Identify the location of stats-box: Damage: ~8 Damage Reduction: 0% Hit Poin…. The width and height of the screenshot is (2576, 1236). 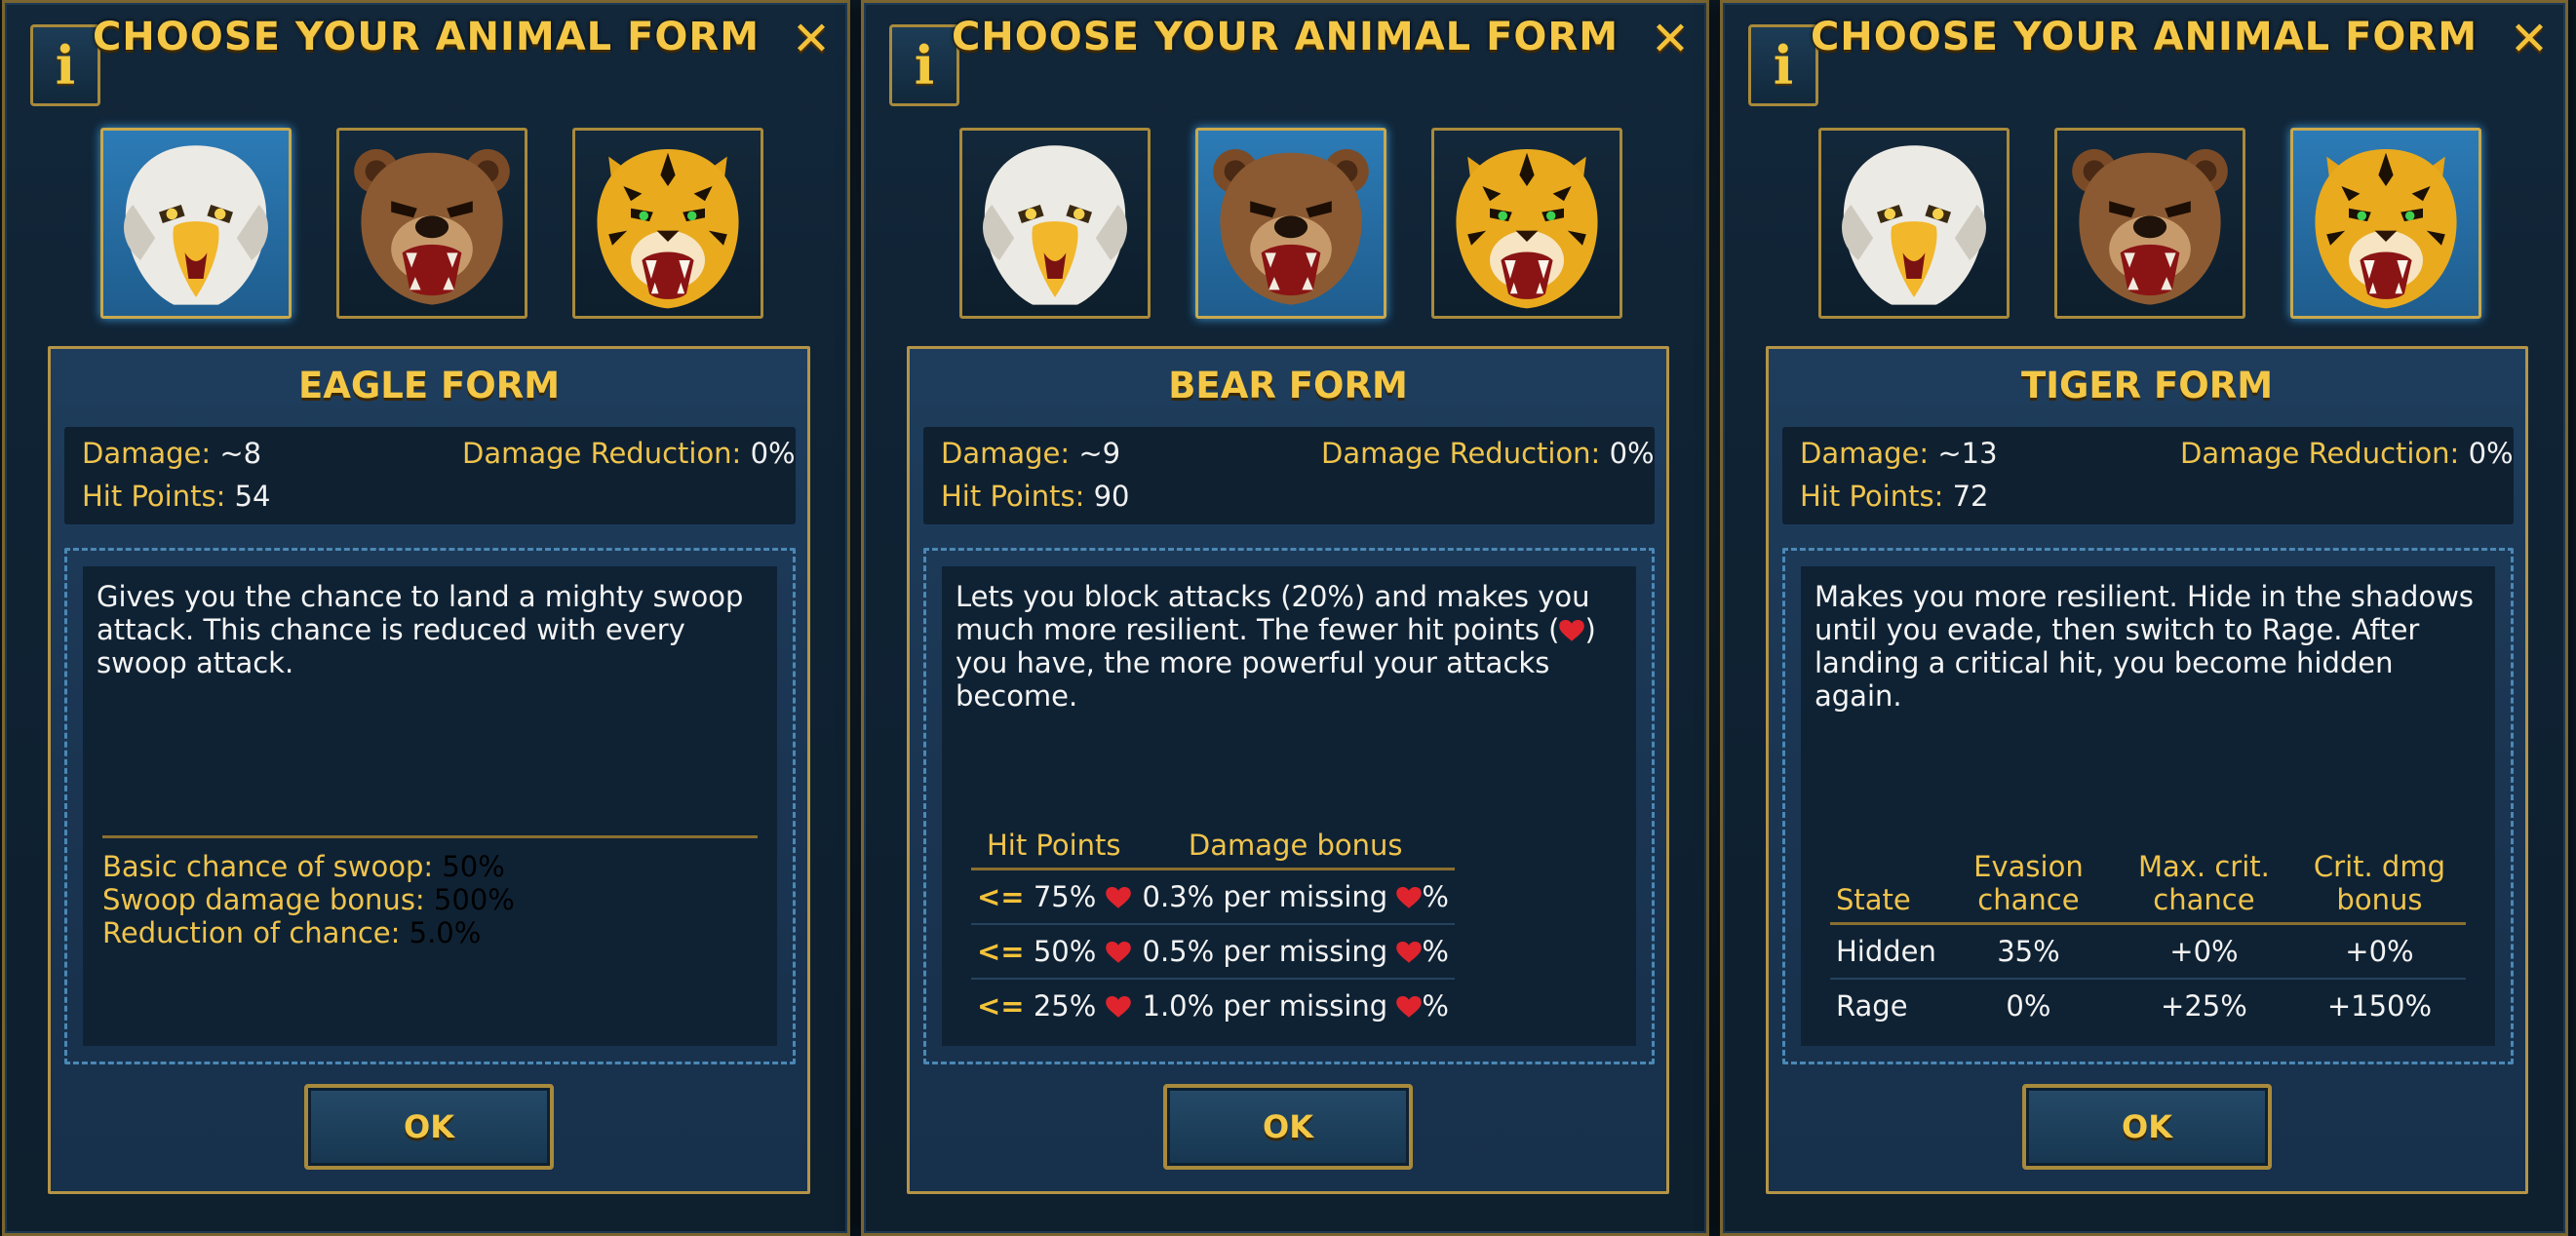
(430, 475).